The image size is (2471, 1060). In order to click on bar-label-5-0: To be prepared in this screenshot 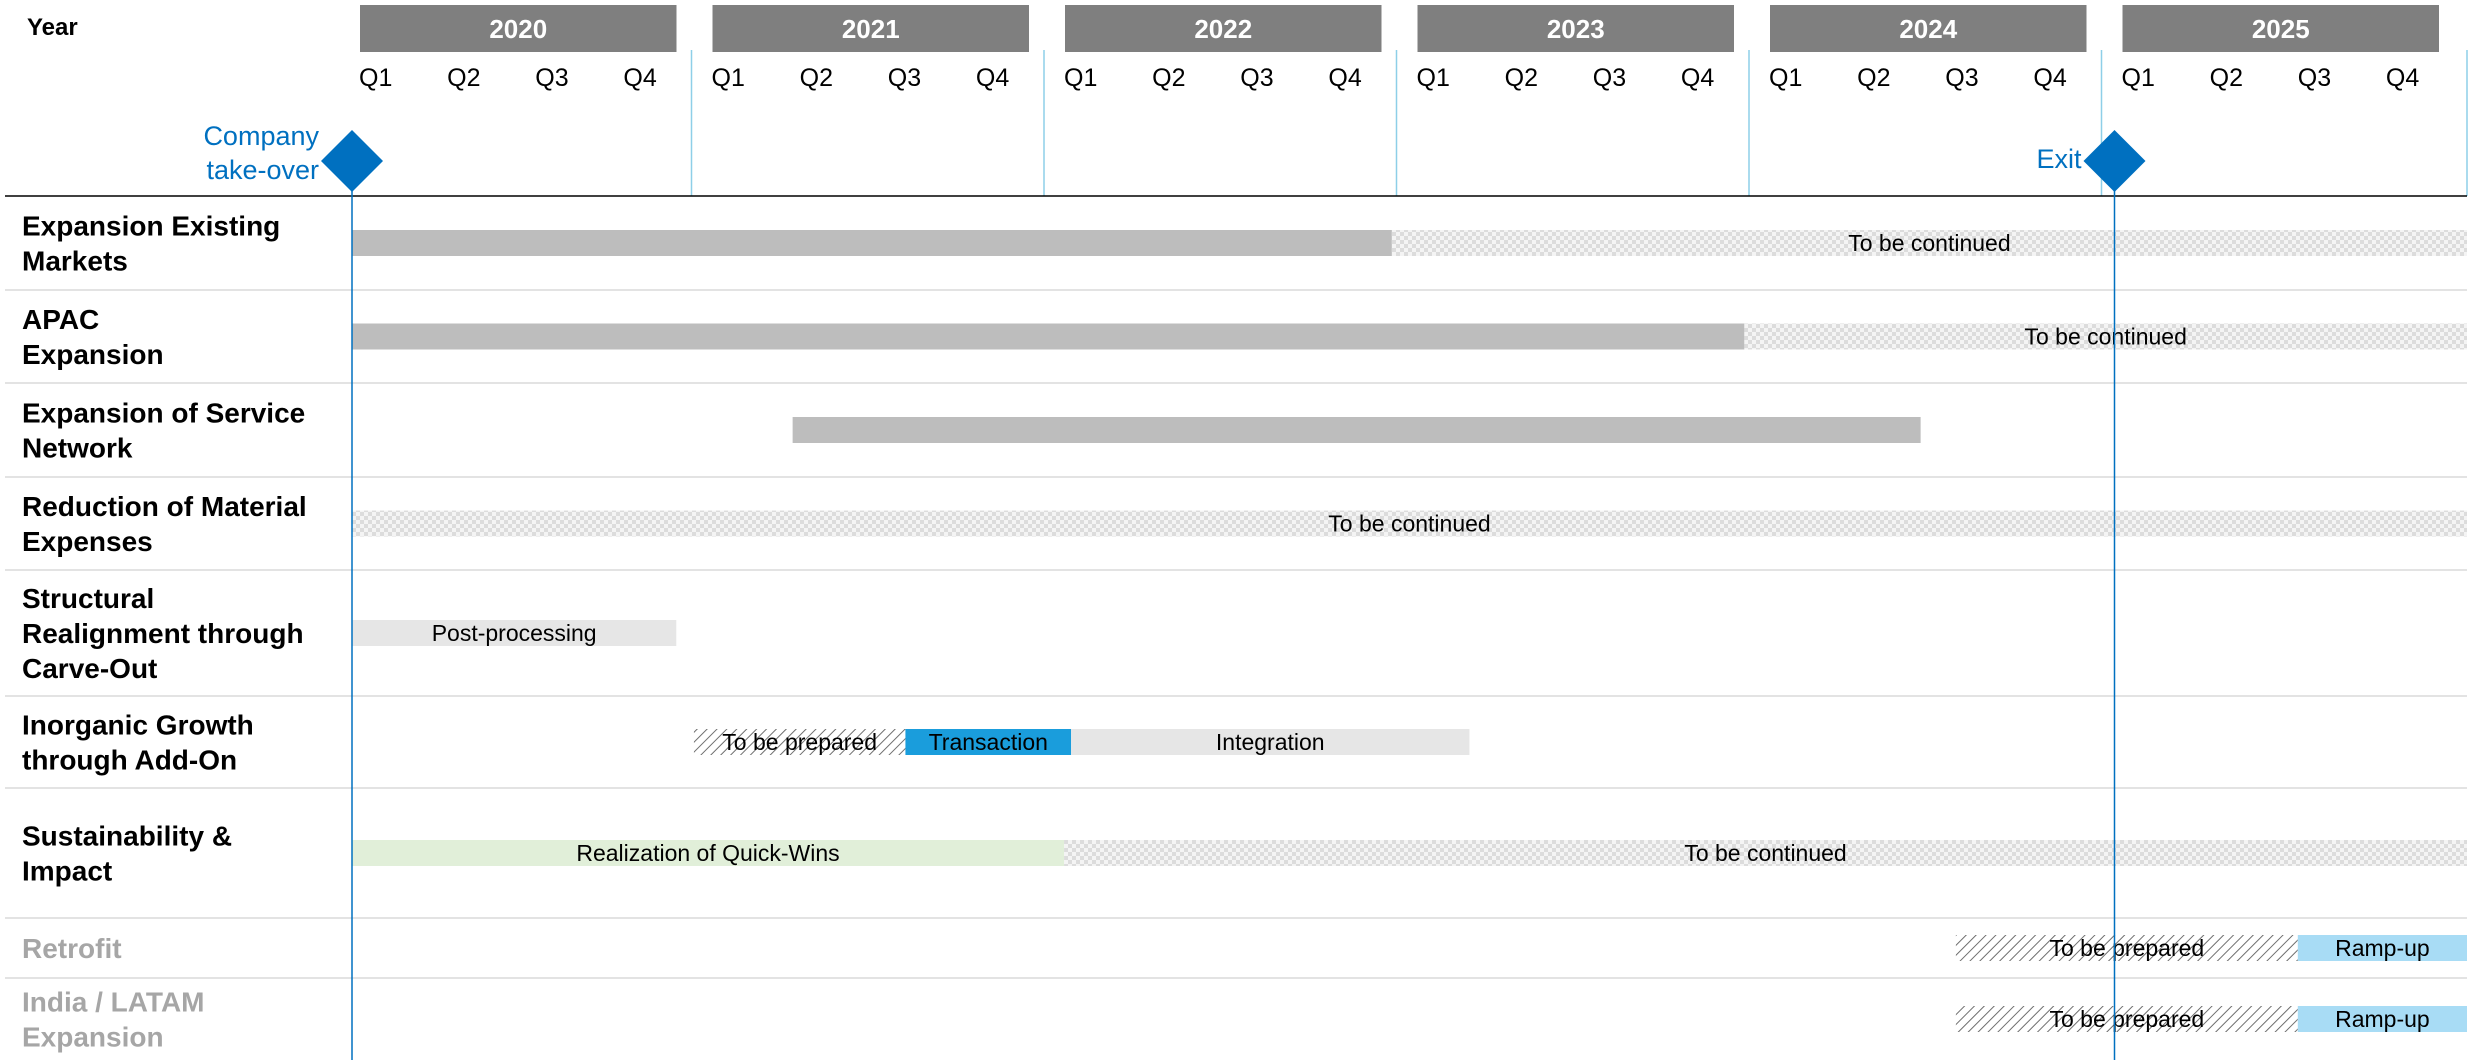, I will do `click(799, 742)`.